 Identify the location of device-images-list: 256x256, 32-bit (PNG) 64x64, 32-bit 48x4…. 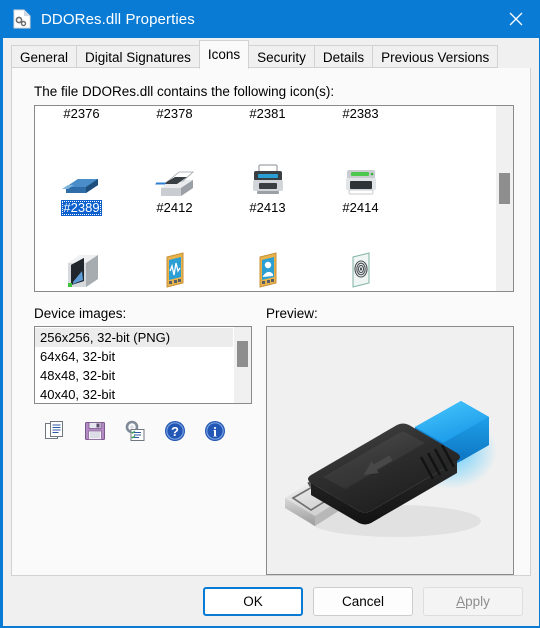
(134, 365).